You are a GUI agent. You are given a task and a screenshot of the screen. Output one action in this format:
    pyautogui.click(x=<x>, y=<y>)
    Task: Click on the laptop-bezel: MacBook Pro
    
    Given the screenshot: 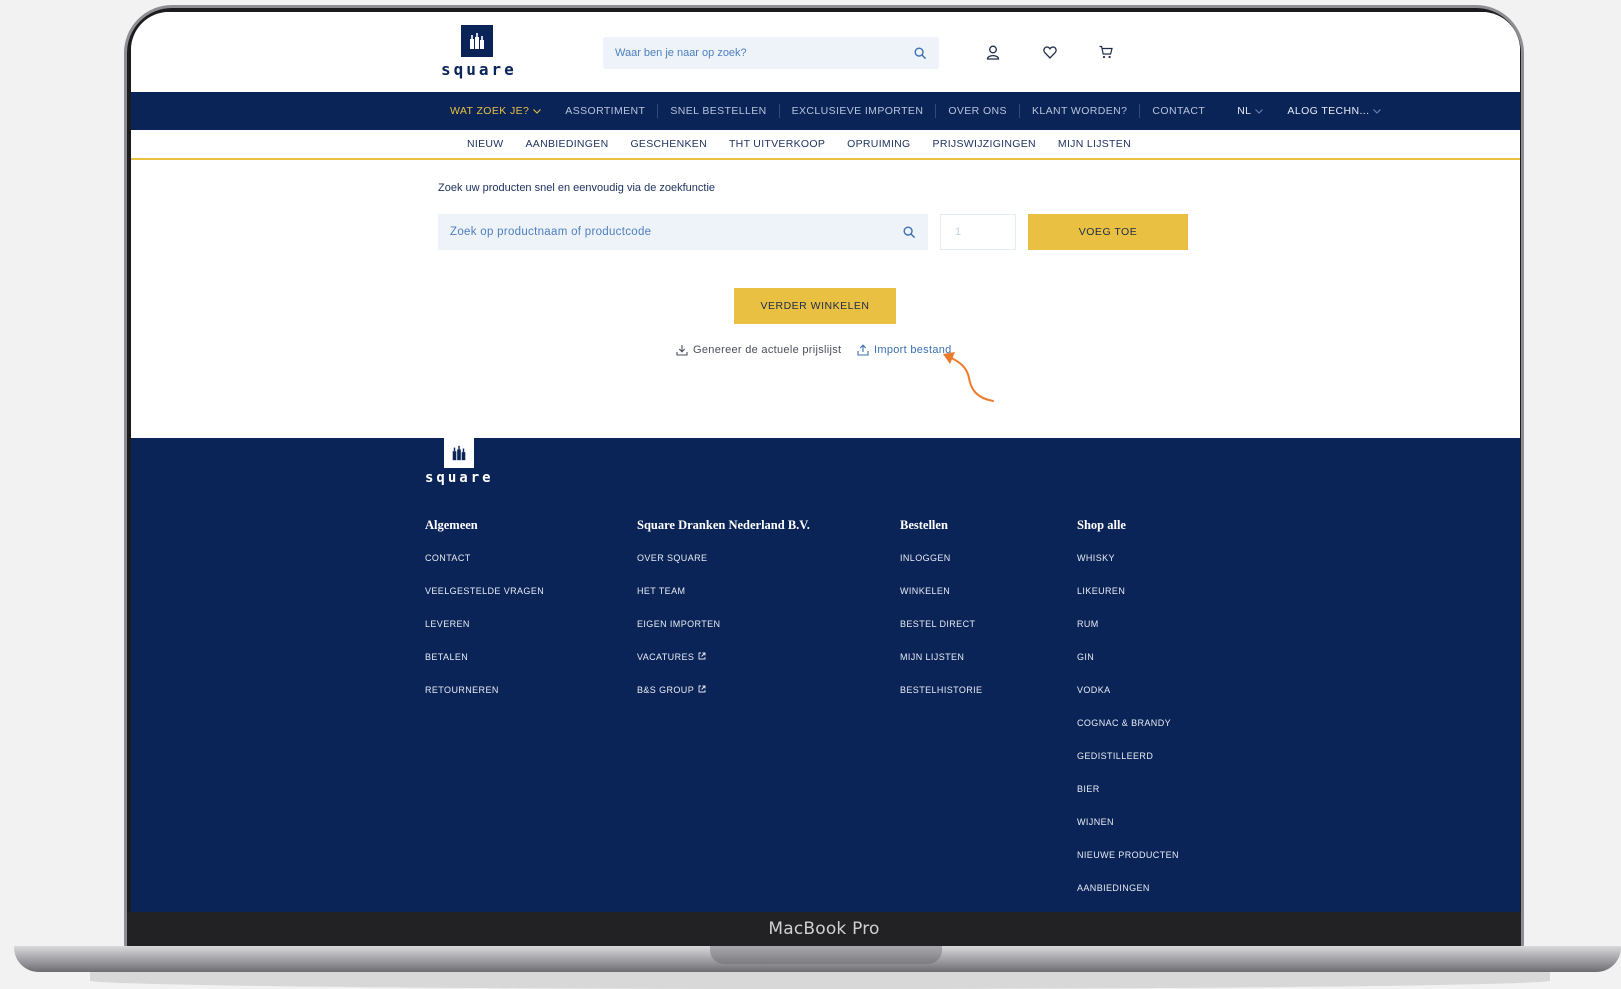 What is the action you would take?
    pyautogui.click(x=824, y=929)
    